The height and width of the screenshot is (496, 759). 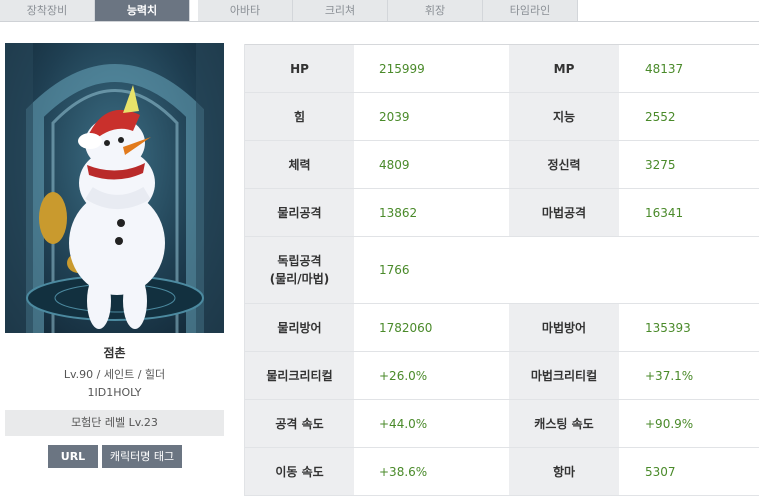 I want to click on stat-value: 4809, so click(x=394, y=164).